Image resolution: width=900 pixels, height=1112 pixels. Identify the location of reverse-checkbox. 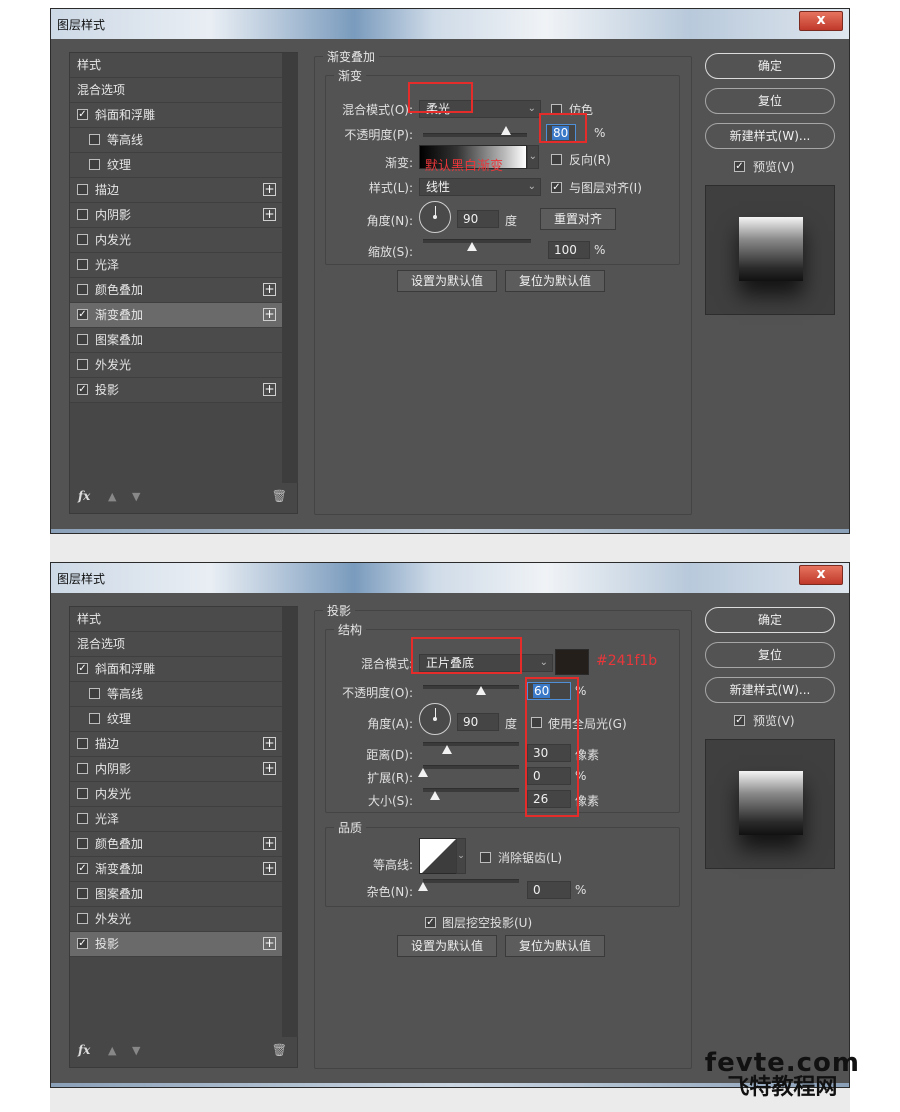
(556, 159).